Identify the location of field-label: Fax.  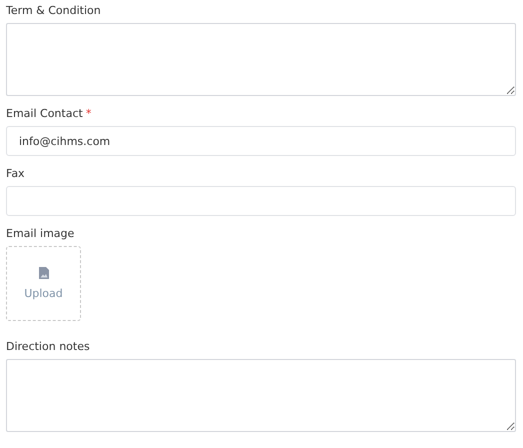
(15, 173).